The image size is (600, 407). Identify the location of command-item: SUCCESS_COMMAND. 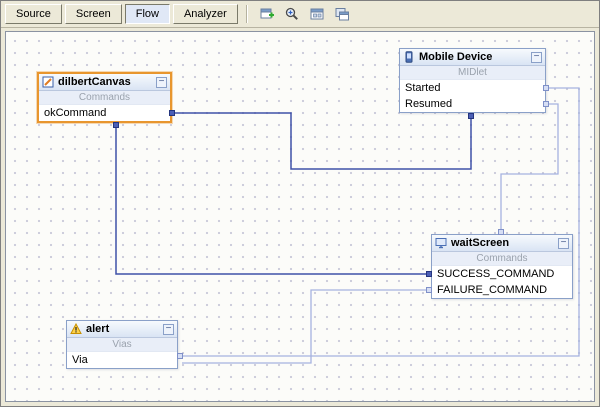
(502, 274).